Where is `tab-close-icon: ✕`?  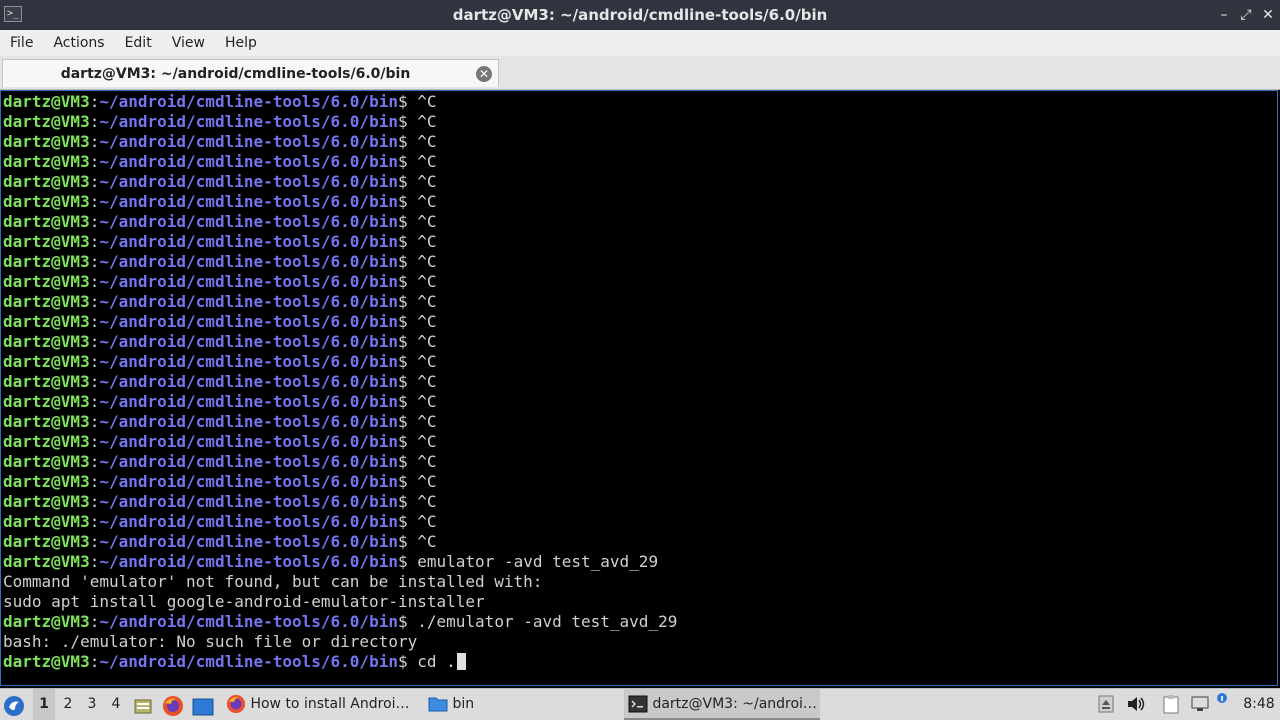
tab-close-icon: ✕ is located at coordinates (484, 74).